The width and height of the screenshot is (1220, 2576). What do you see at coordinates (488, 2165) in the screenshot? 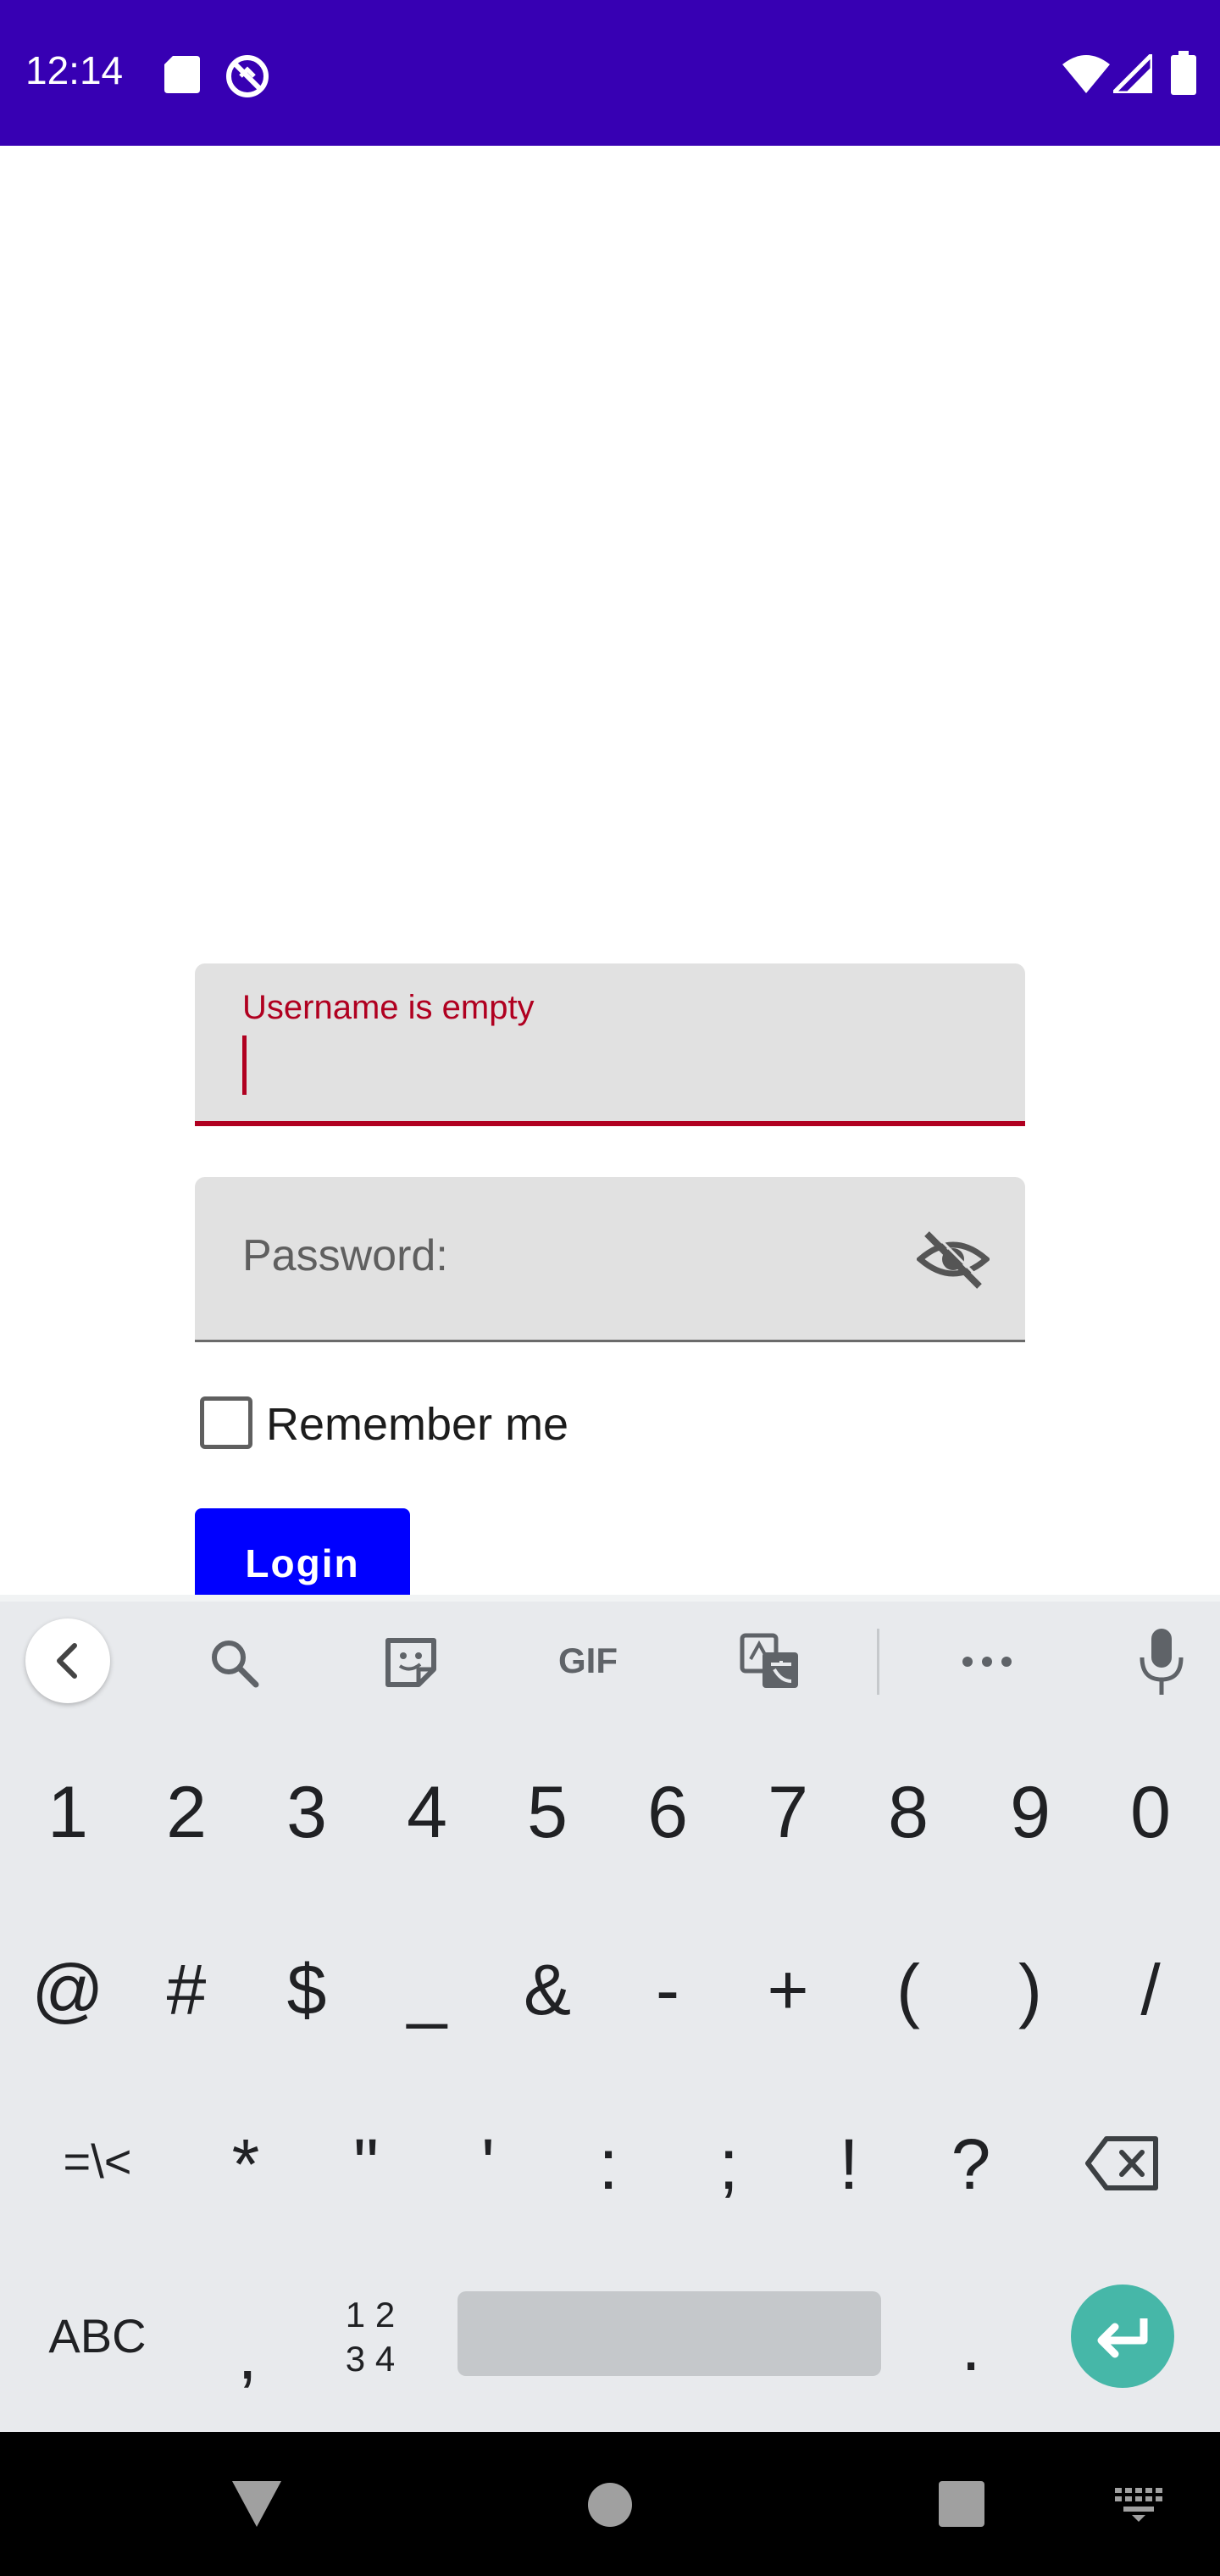
I see `key-single-quote: '` at bounding box center [488, 2165].